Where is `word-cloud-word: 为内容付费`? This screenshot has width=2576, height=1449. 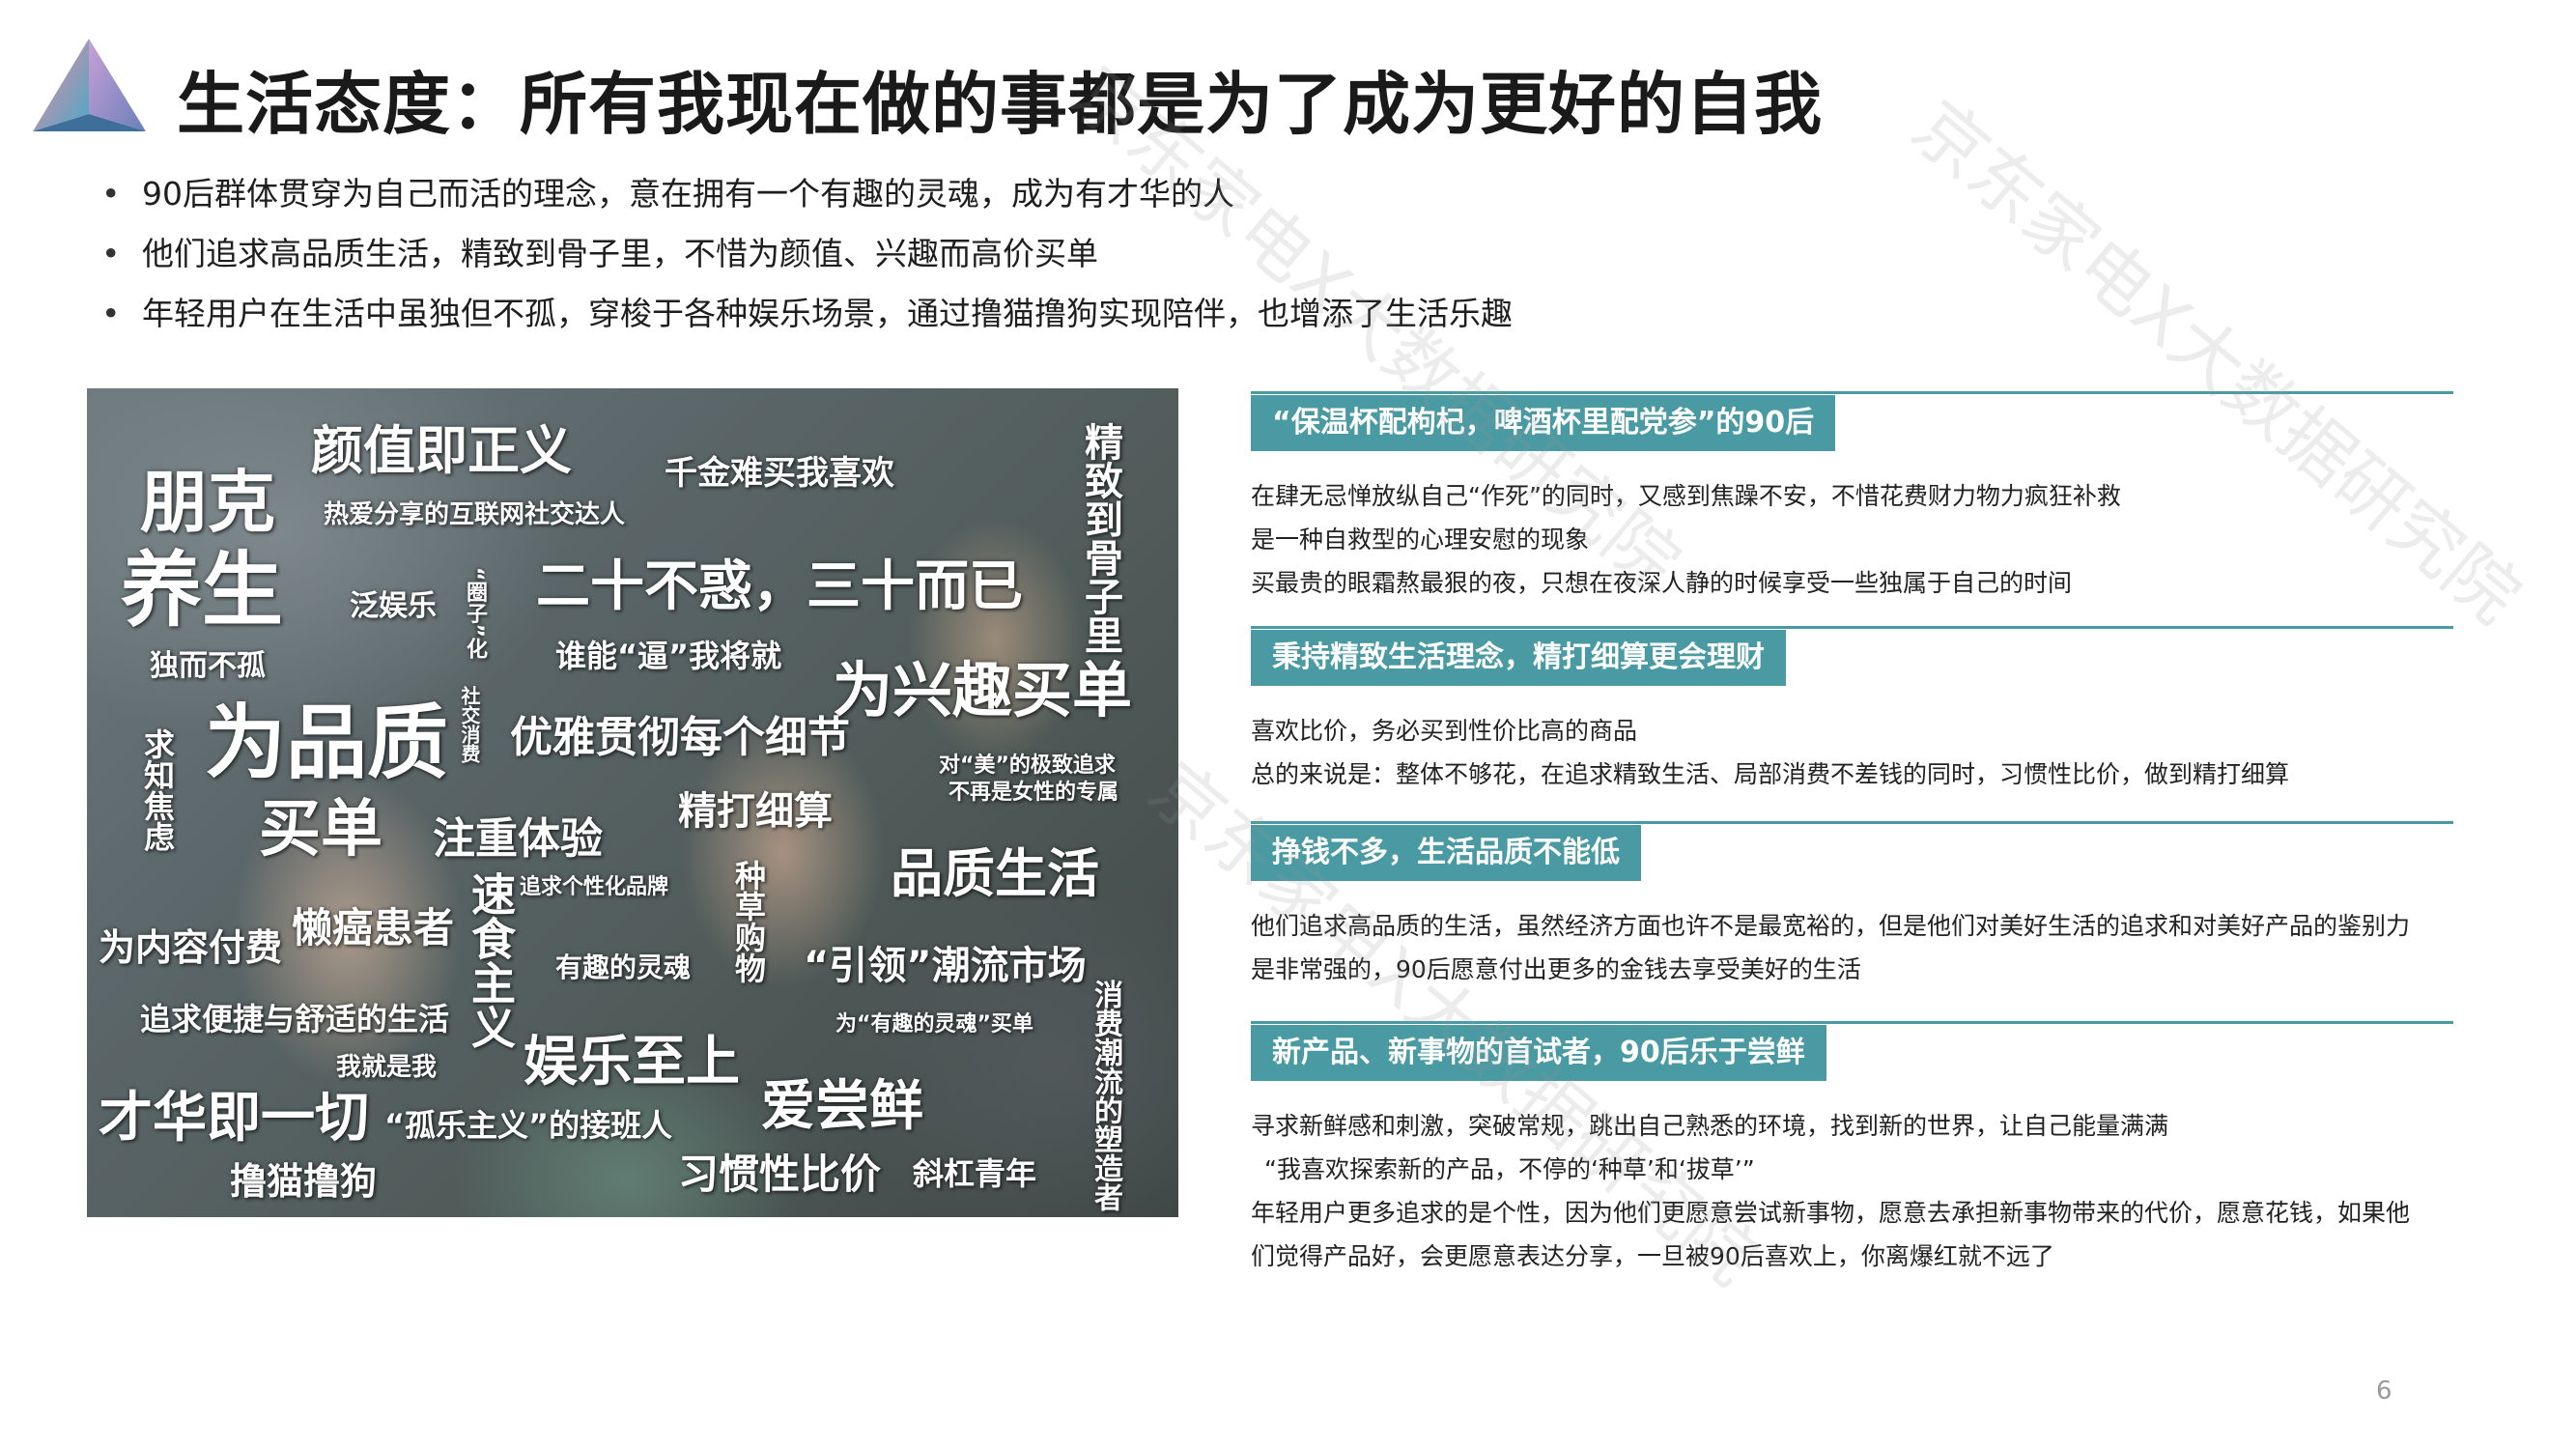
word-cloud-word: 为内容付费 is located at coordinates (191, 947).